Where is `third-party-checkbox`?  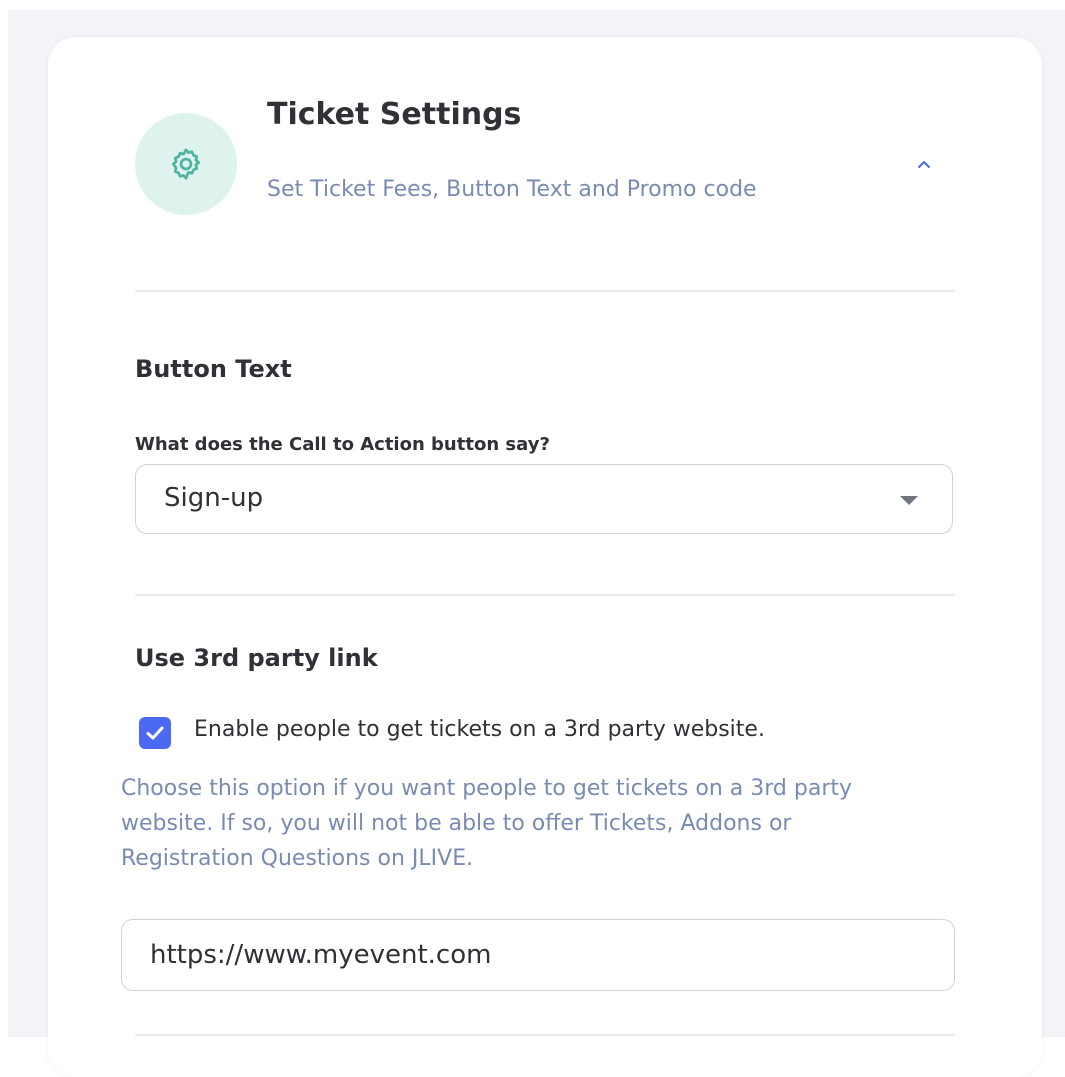 third-party-checkbox is located at coordinates (155, 733).